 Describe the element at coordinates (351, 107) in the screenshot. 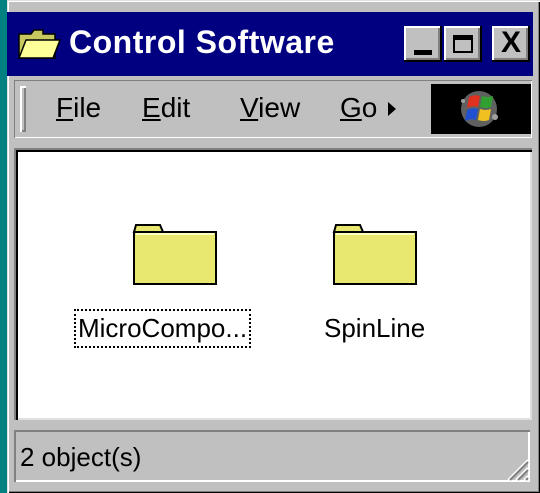

I see `menu-go-accelerator: G` at that location.